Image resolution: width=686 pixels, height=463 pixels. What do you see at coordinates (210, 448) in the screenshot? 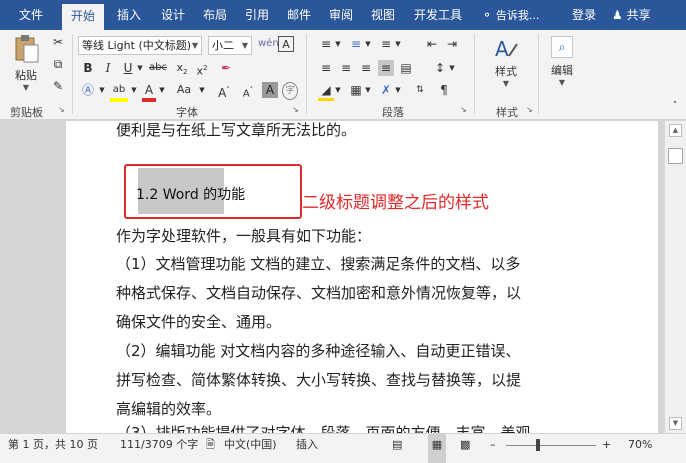
I see `proofing-icon: 🗎` at bounding box center [210, 448].